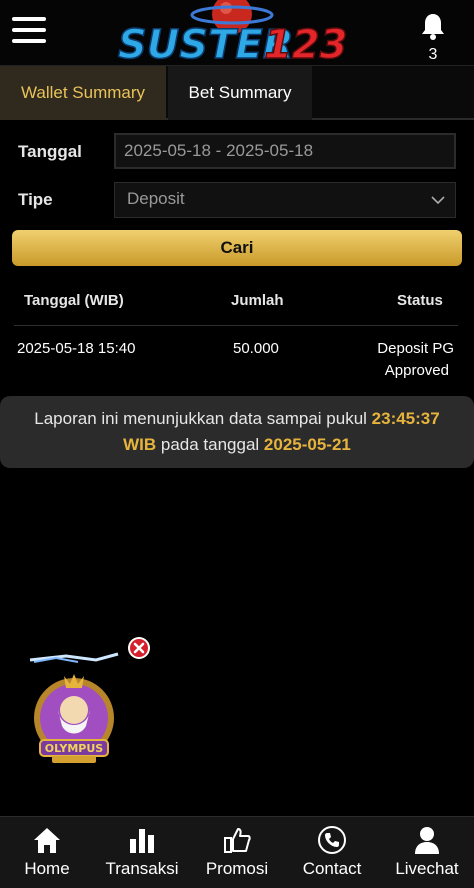  What do you see at coordinates (332, 840) in the screenshot?
I see `phone-icon` at bounding box center [332, 840].